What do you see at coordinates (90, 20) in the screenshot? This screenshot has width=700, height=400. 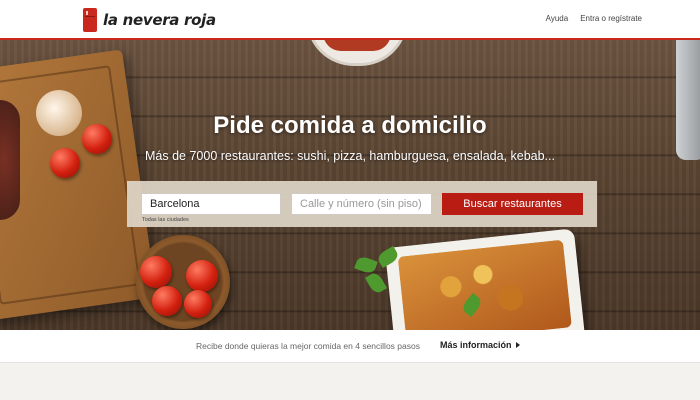 I see `fridge-logo-icon` at bounding box center [90, 20].